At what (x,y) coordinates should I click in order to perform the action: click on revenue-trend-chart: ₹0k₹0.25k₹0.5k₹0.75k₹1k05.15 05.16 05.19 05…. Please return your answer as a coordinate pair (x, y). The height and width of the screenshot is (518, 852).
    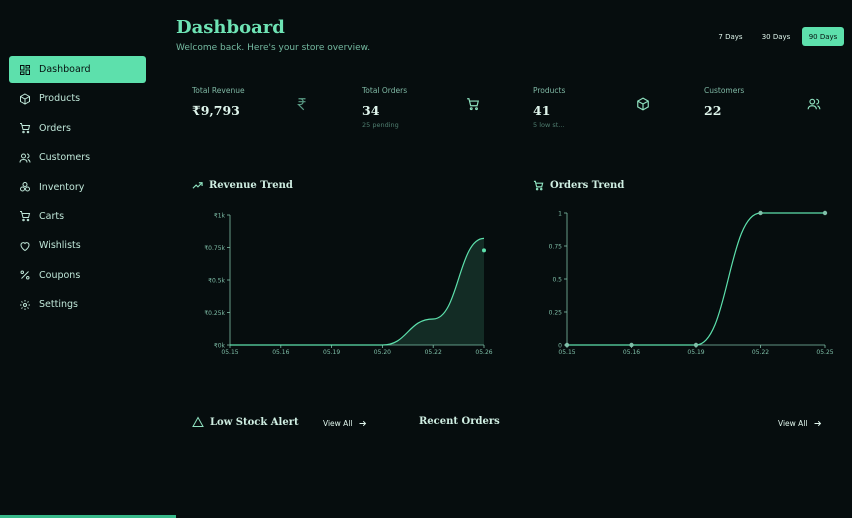
    Looking at the image, I should click on (348, 285).